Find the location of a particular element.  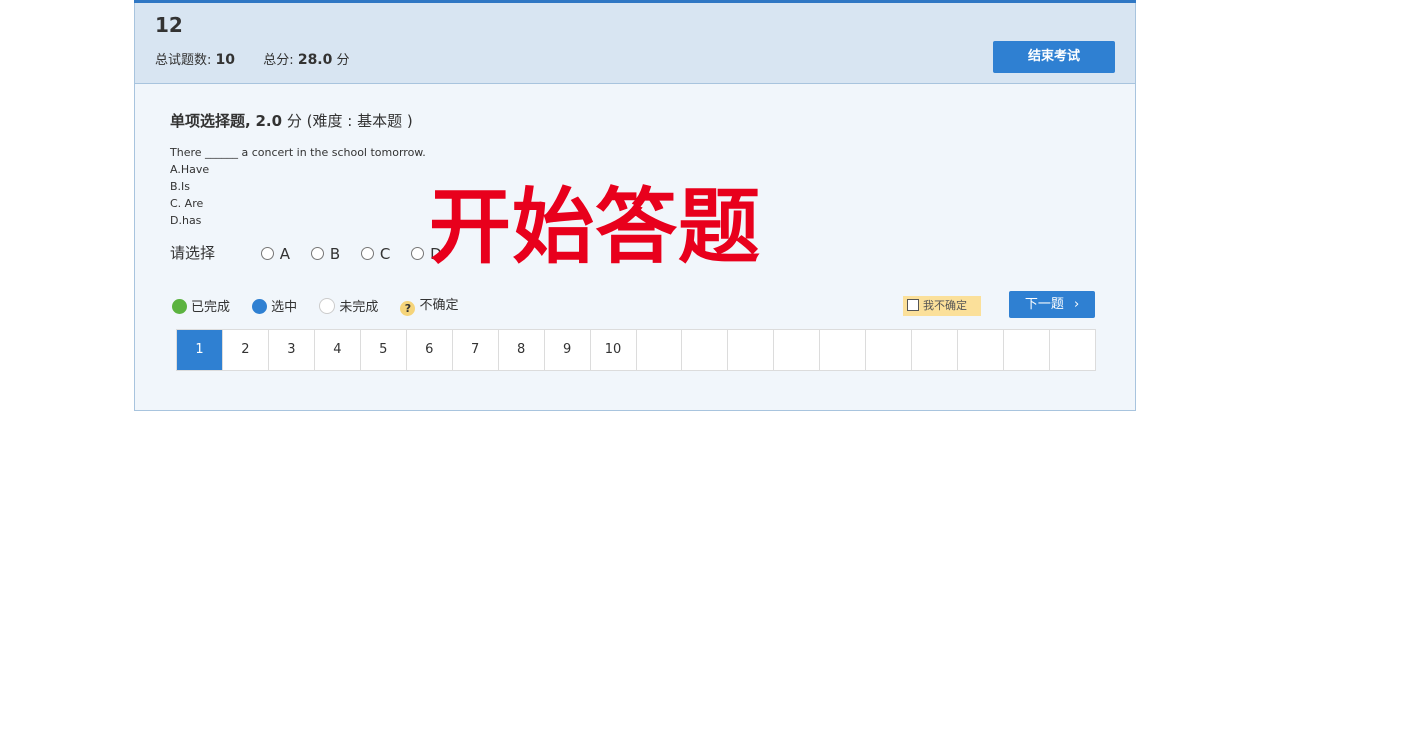

legend-unsure: ? 不确定 is located at coordinates (429, 305).